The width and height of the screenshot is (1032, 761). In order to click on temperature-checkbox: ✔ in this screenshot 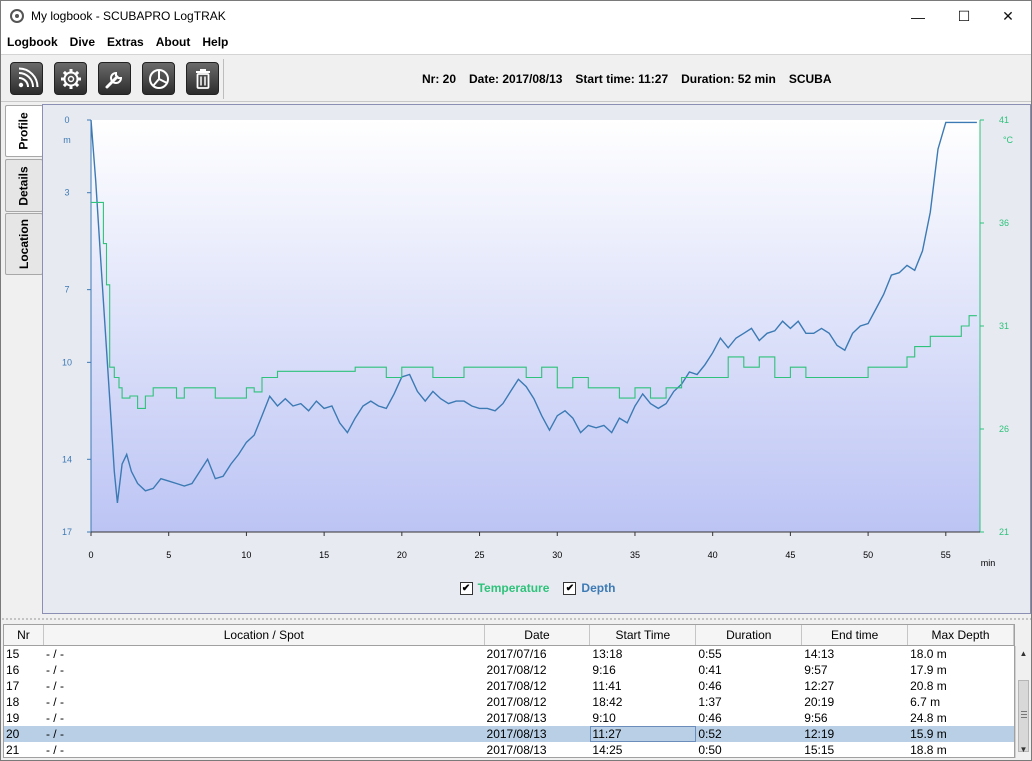, I will do `click(466, 588)`.